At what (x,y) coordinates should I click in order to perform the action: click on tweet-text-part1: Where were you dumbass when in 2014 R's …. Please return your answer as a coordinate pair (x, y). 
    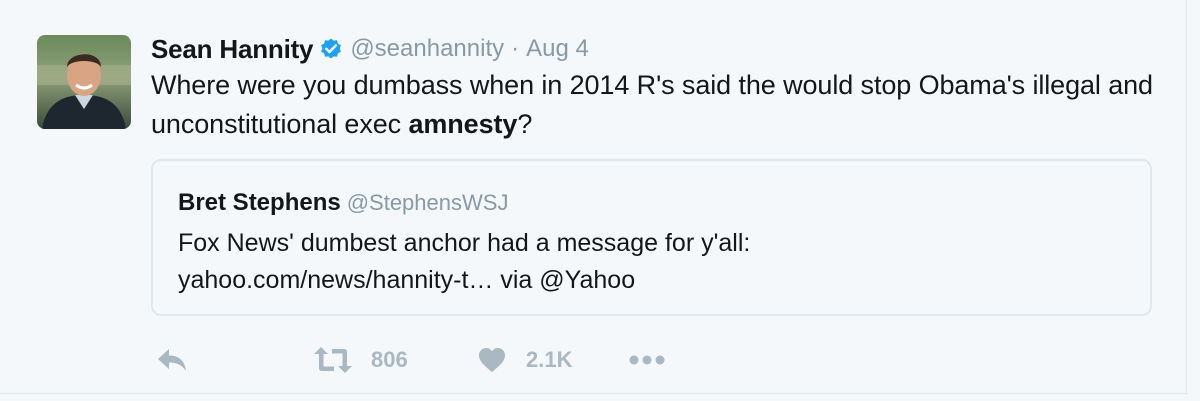
    Looking at the image, I should click on (652, 104).